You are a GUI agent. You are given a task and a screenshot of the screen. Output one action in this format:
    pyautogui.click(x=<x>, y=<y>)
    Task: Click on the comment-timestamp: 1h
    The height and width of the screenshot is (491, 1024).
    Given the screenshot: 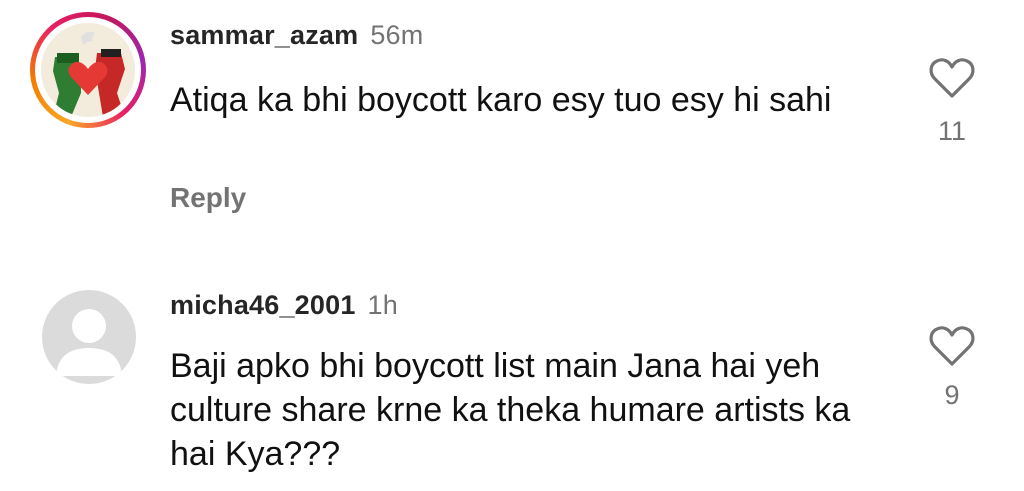 What is the action you would take?
    pyautogui.click(x=382, y=305)
    